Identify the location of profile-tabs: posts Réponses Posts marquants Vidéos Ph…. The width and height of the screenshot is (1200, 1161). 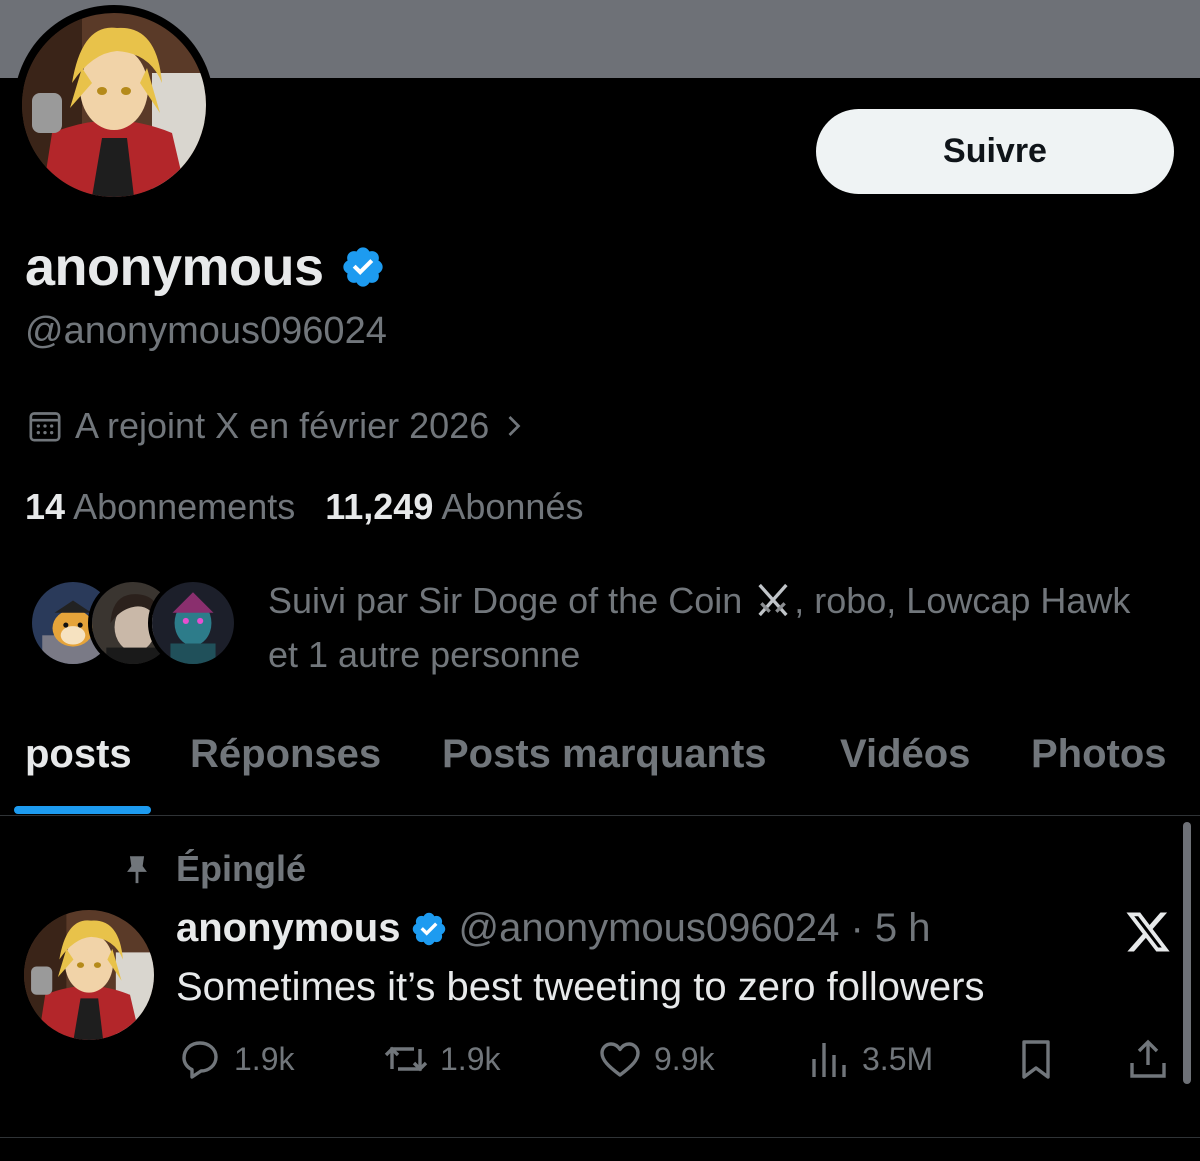
(600, 768).